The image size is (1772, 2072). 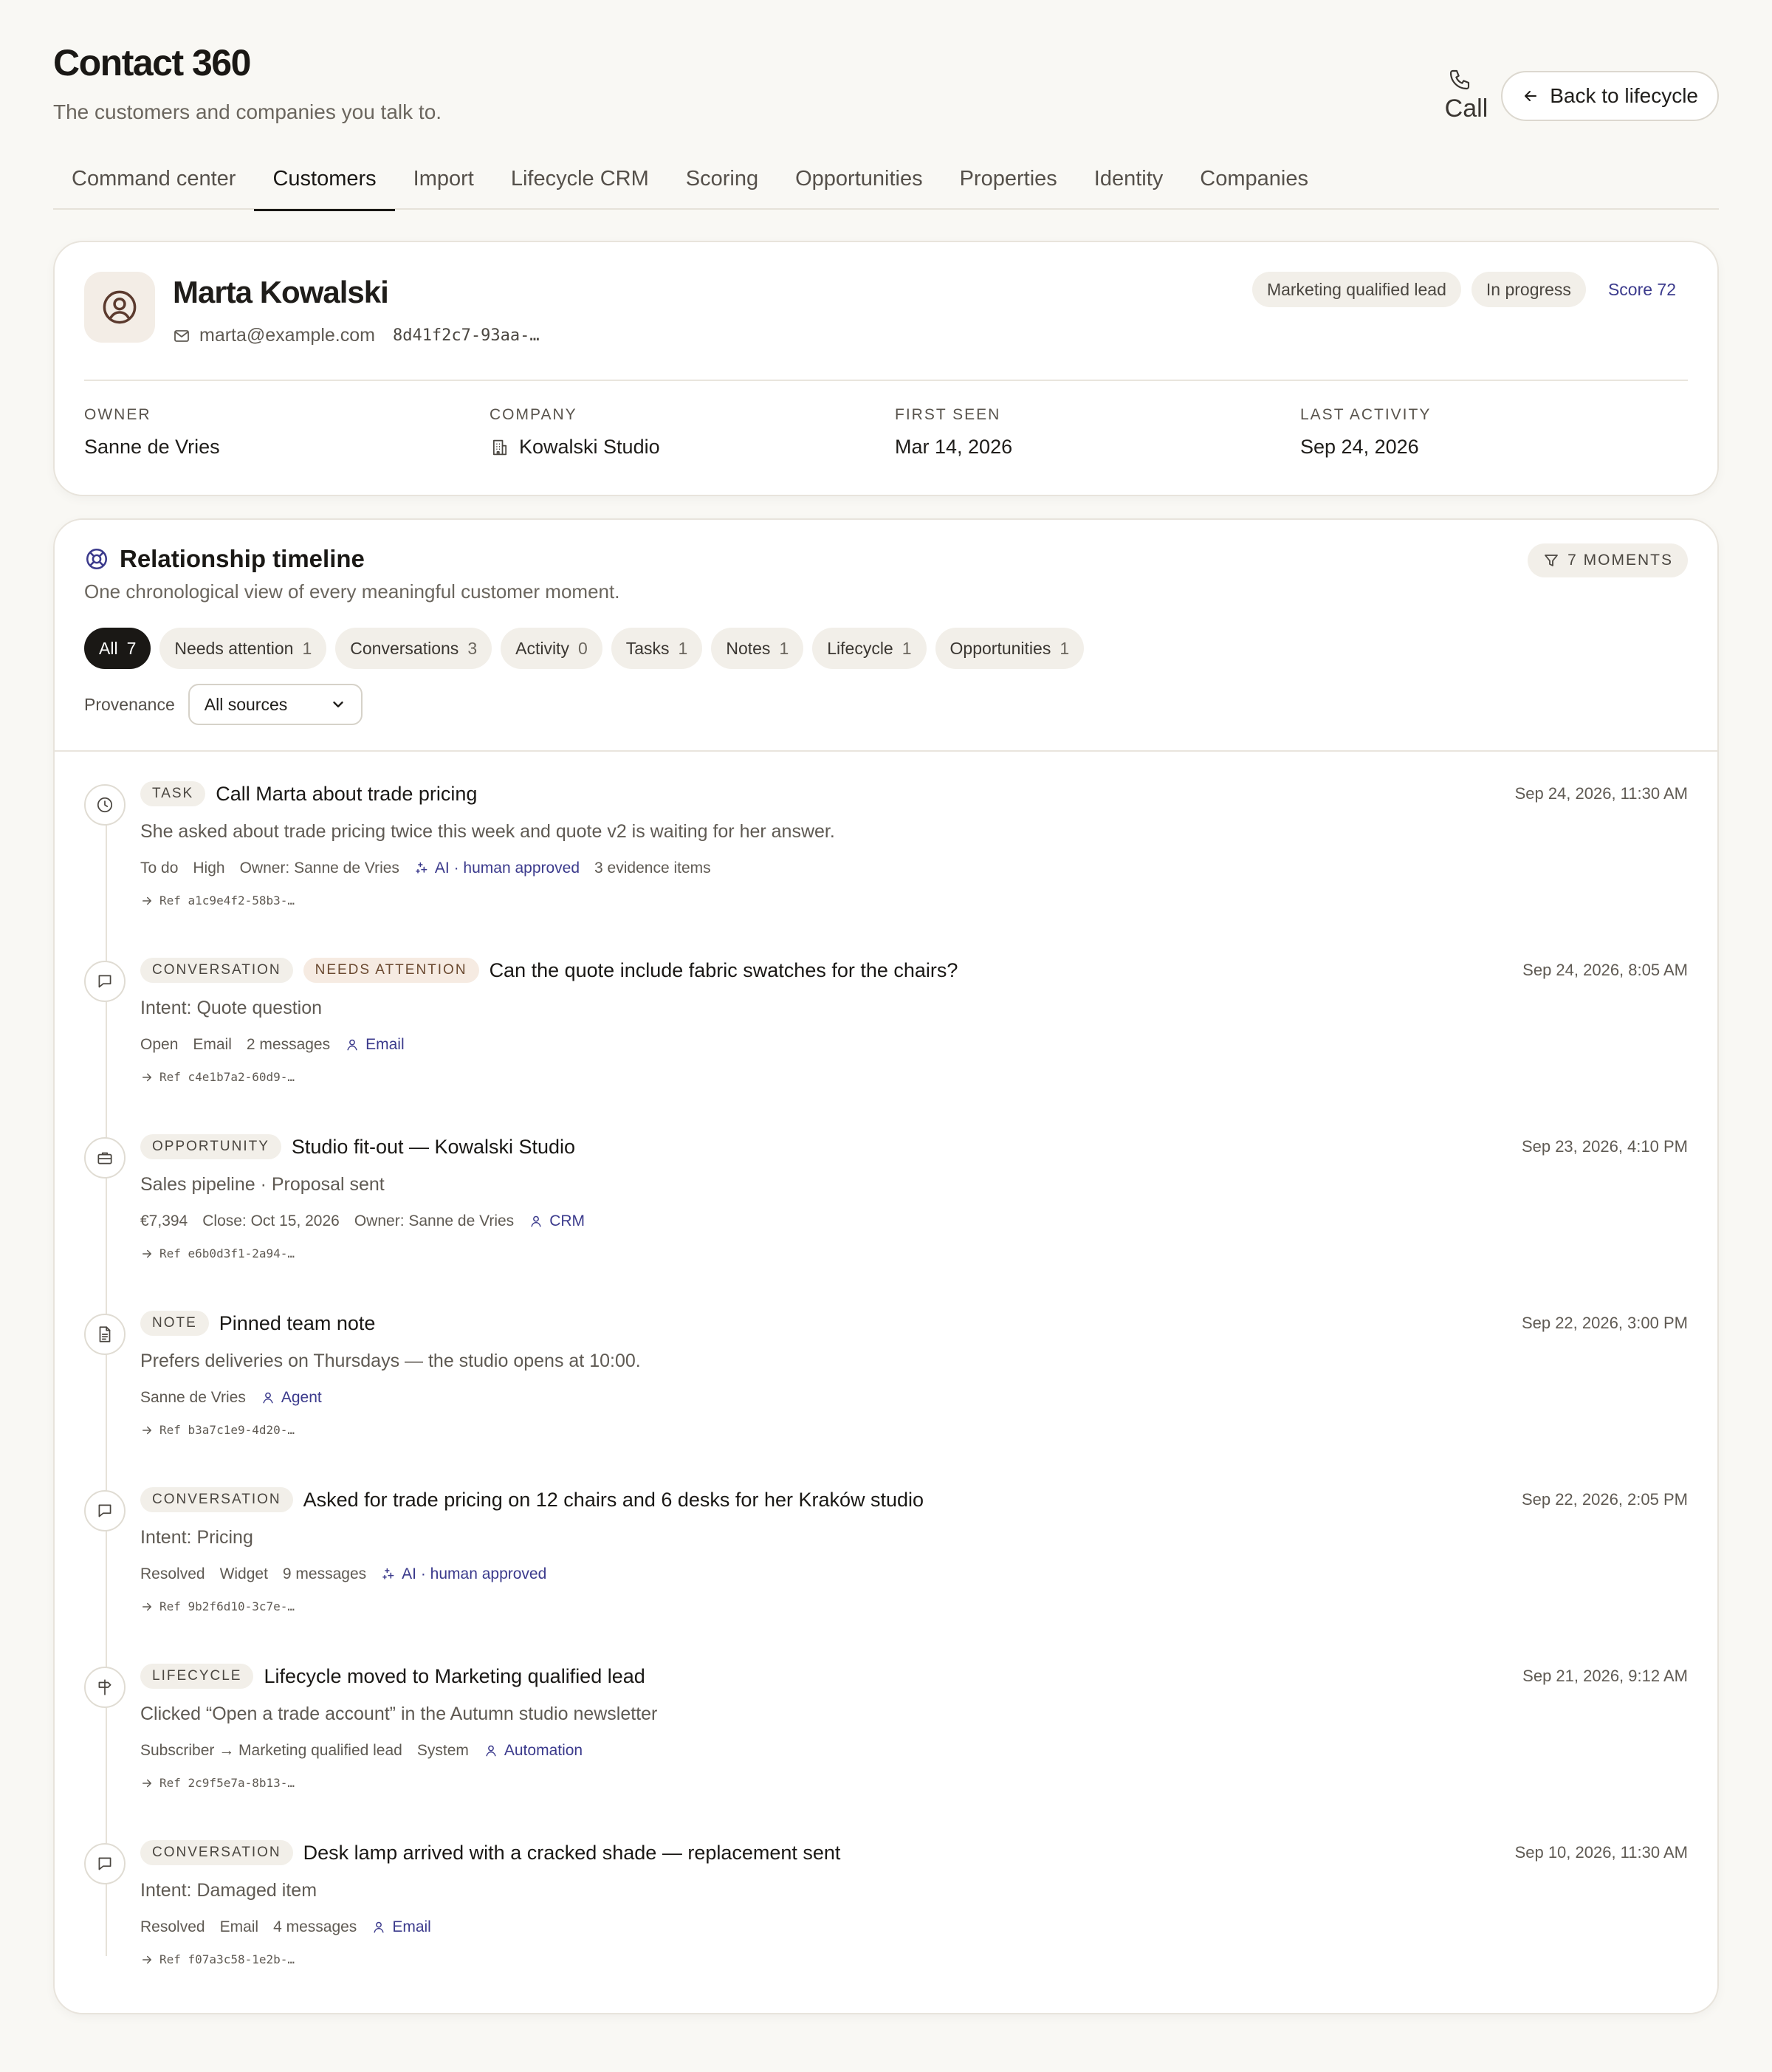 What do you see at coordinates (119, 307) in the screenshot?
I see `avatar` at bounding box center [119, 307].